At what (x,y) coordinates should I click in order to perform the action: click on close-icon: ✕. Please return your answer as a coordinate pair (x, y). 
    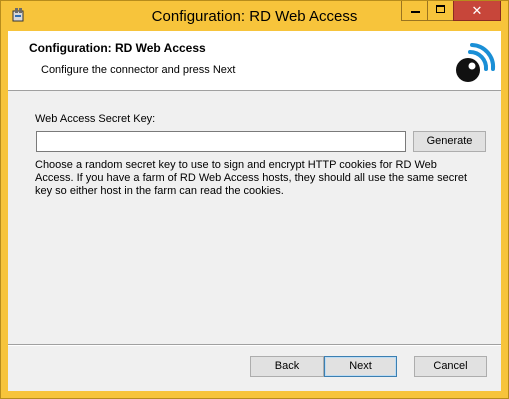
    Looking at the image, I should click on (477, 10).